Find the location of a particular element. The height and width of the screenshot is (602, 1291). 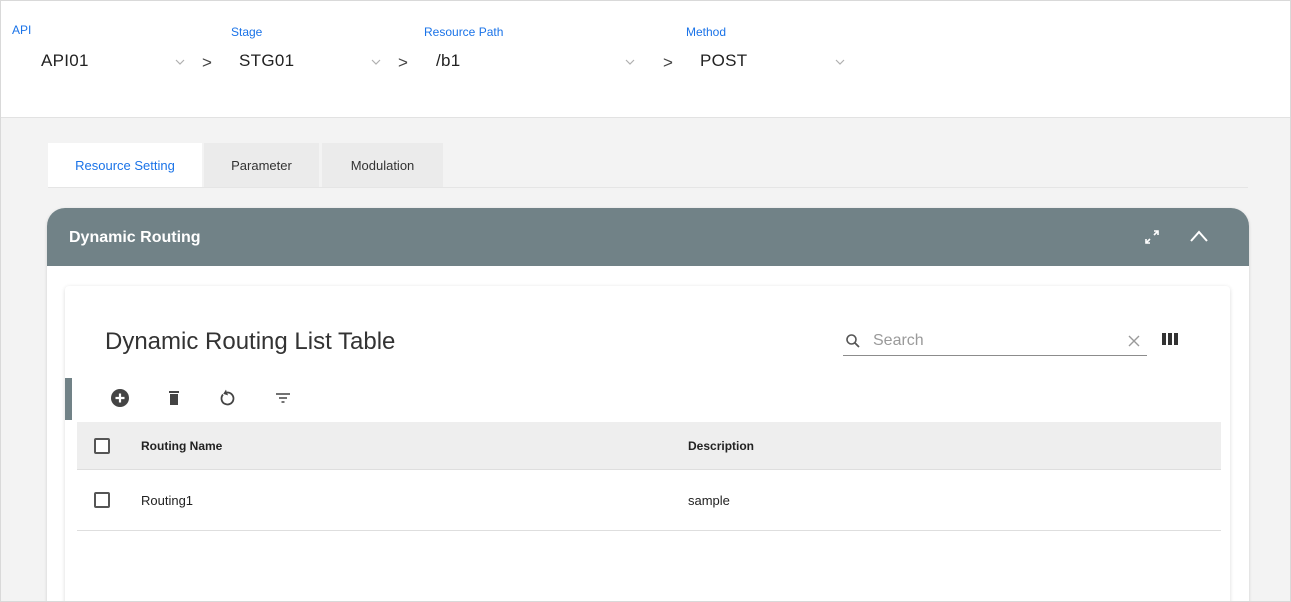

clear-search-icon is located at coordinates (1134, 341).